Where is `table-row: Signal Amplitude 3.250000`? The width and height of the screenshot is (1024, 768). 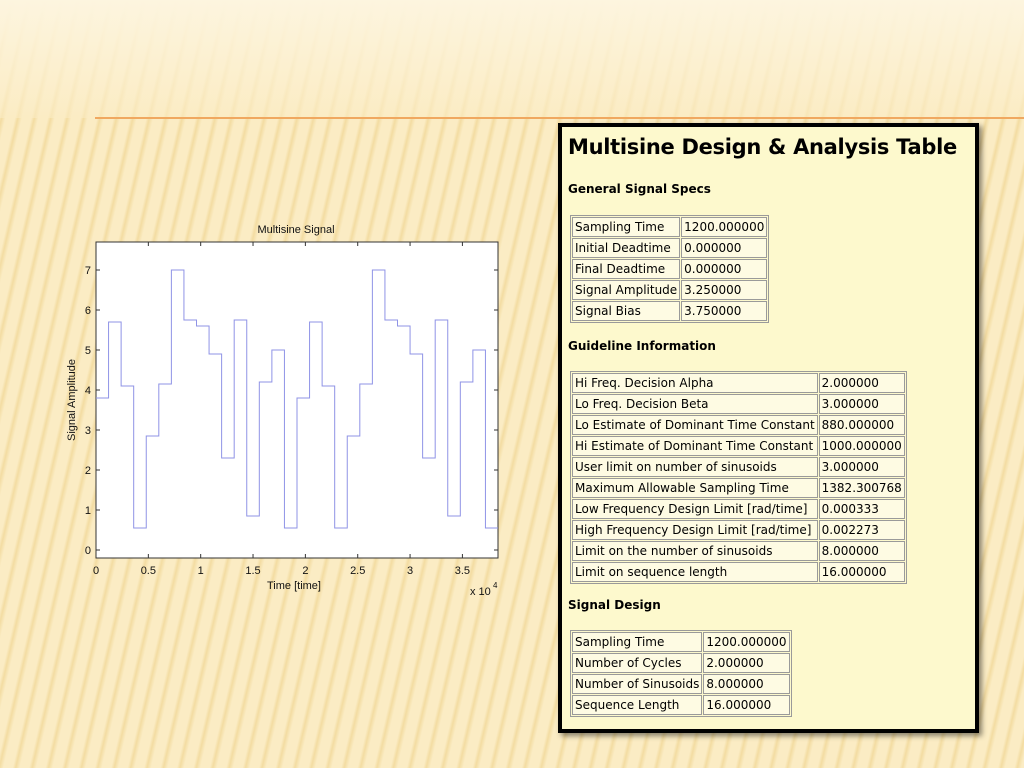
table-row: Signal Amplitude 3.250000 is located at coordinates (670, 290).